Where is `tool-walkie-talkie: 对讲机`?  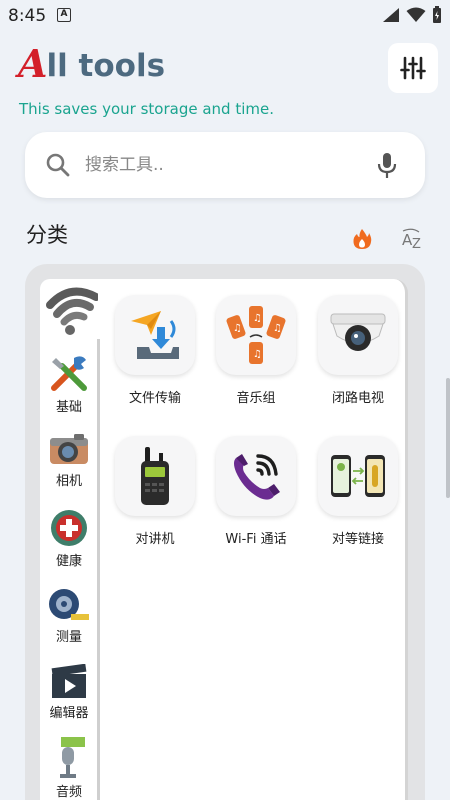
tool-walkie-talkie: 对讲机 is located at coordinates (155, 491).